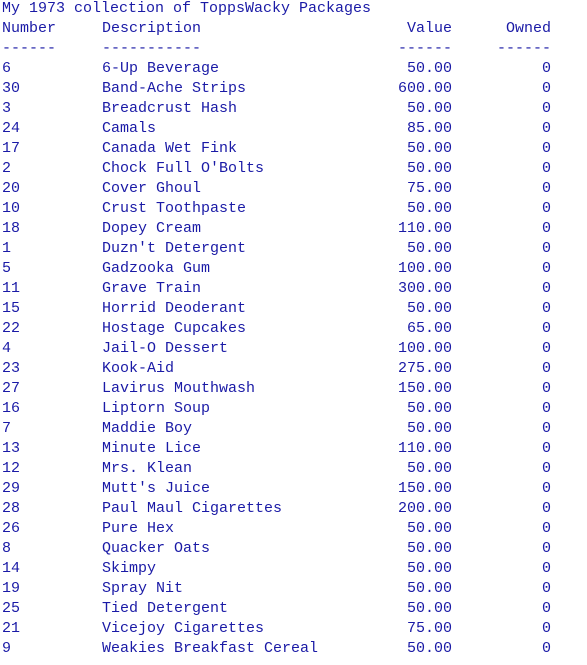 The height and width of the screenshot is (665, 587). What do you see at coordinates (424, 88) in the screenshot?
I see `row-value: 600.00` at bounding box center [424, 88].